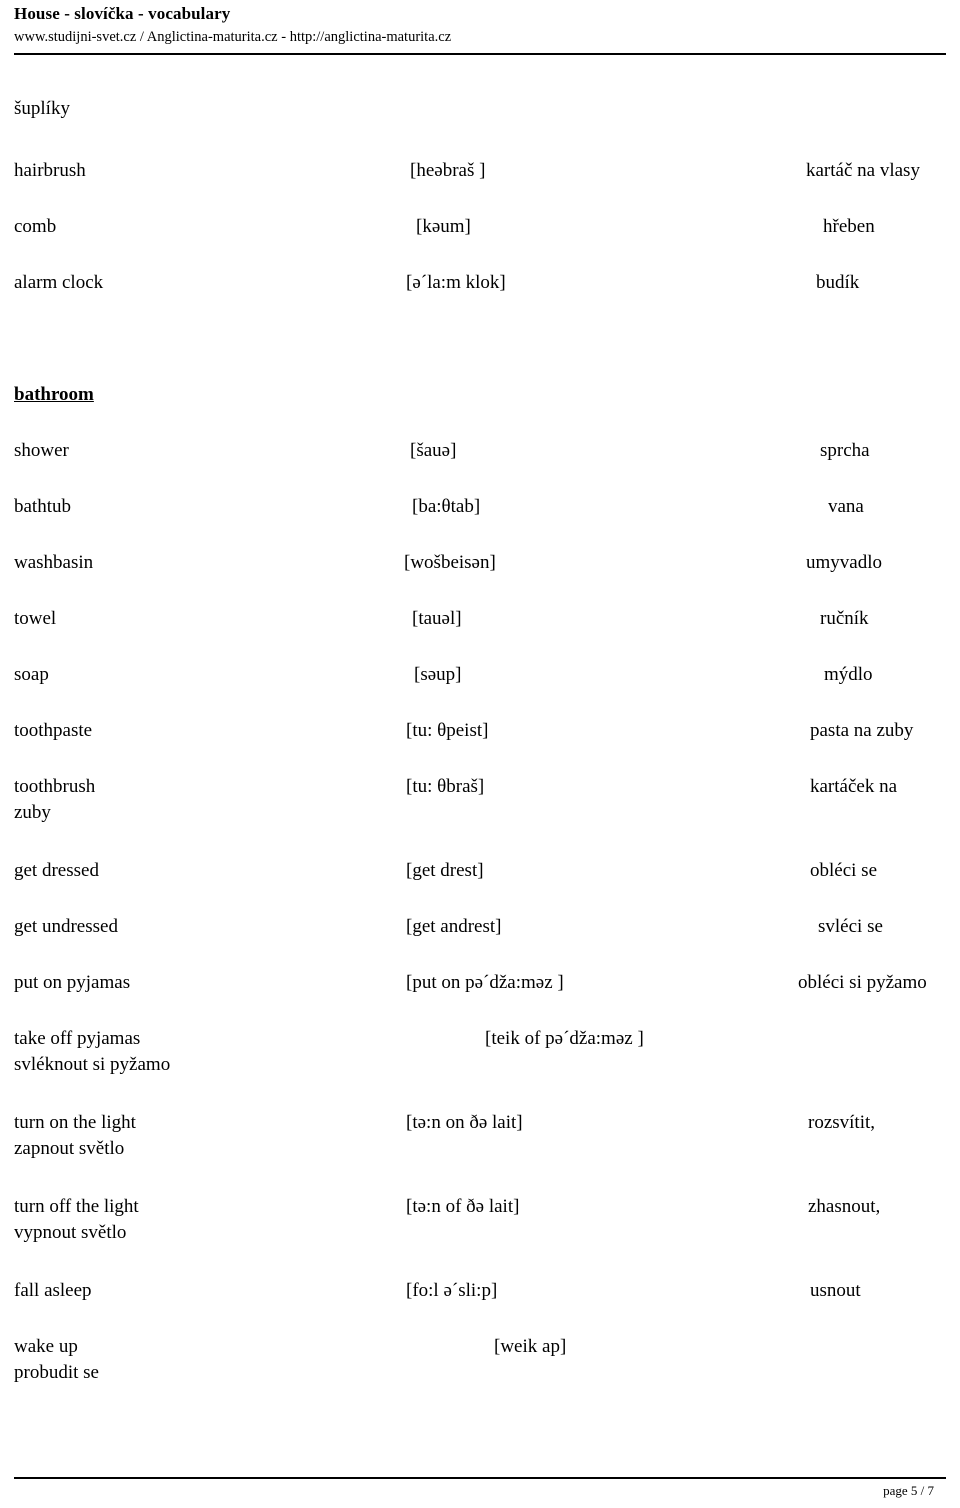  I want to click on term-czech: rozsvítit,, so click(842, 1122).